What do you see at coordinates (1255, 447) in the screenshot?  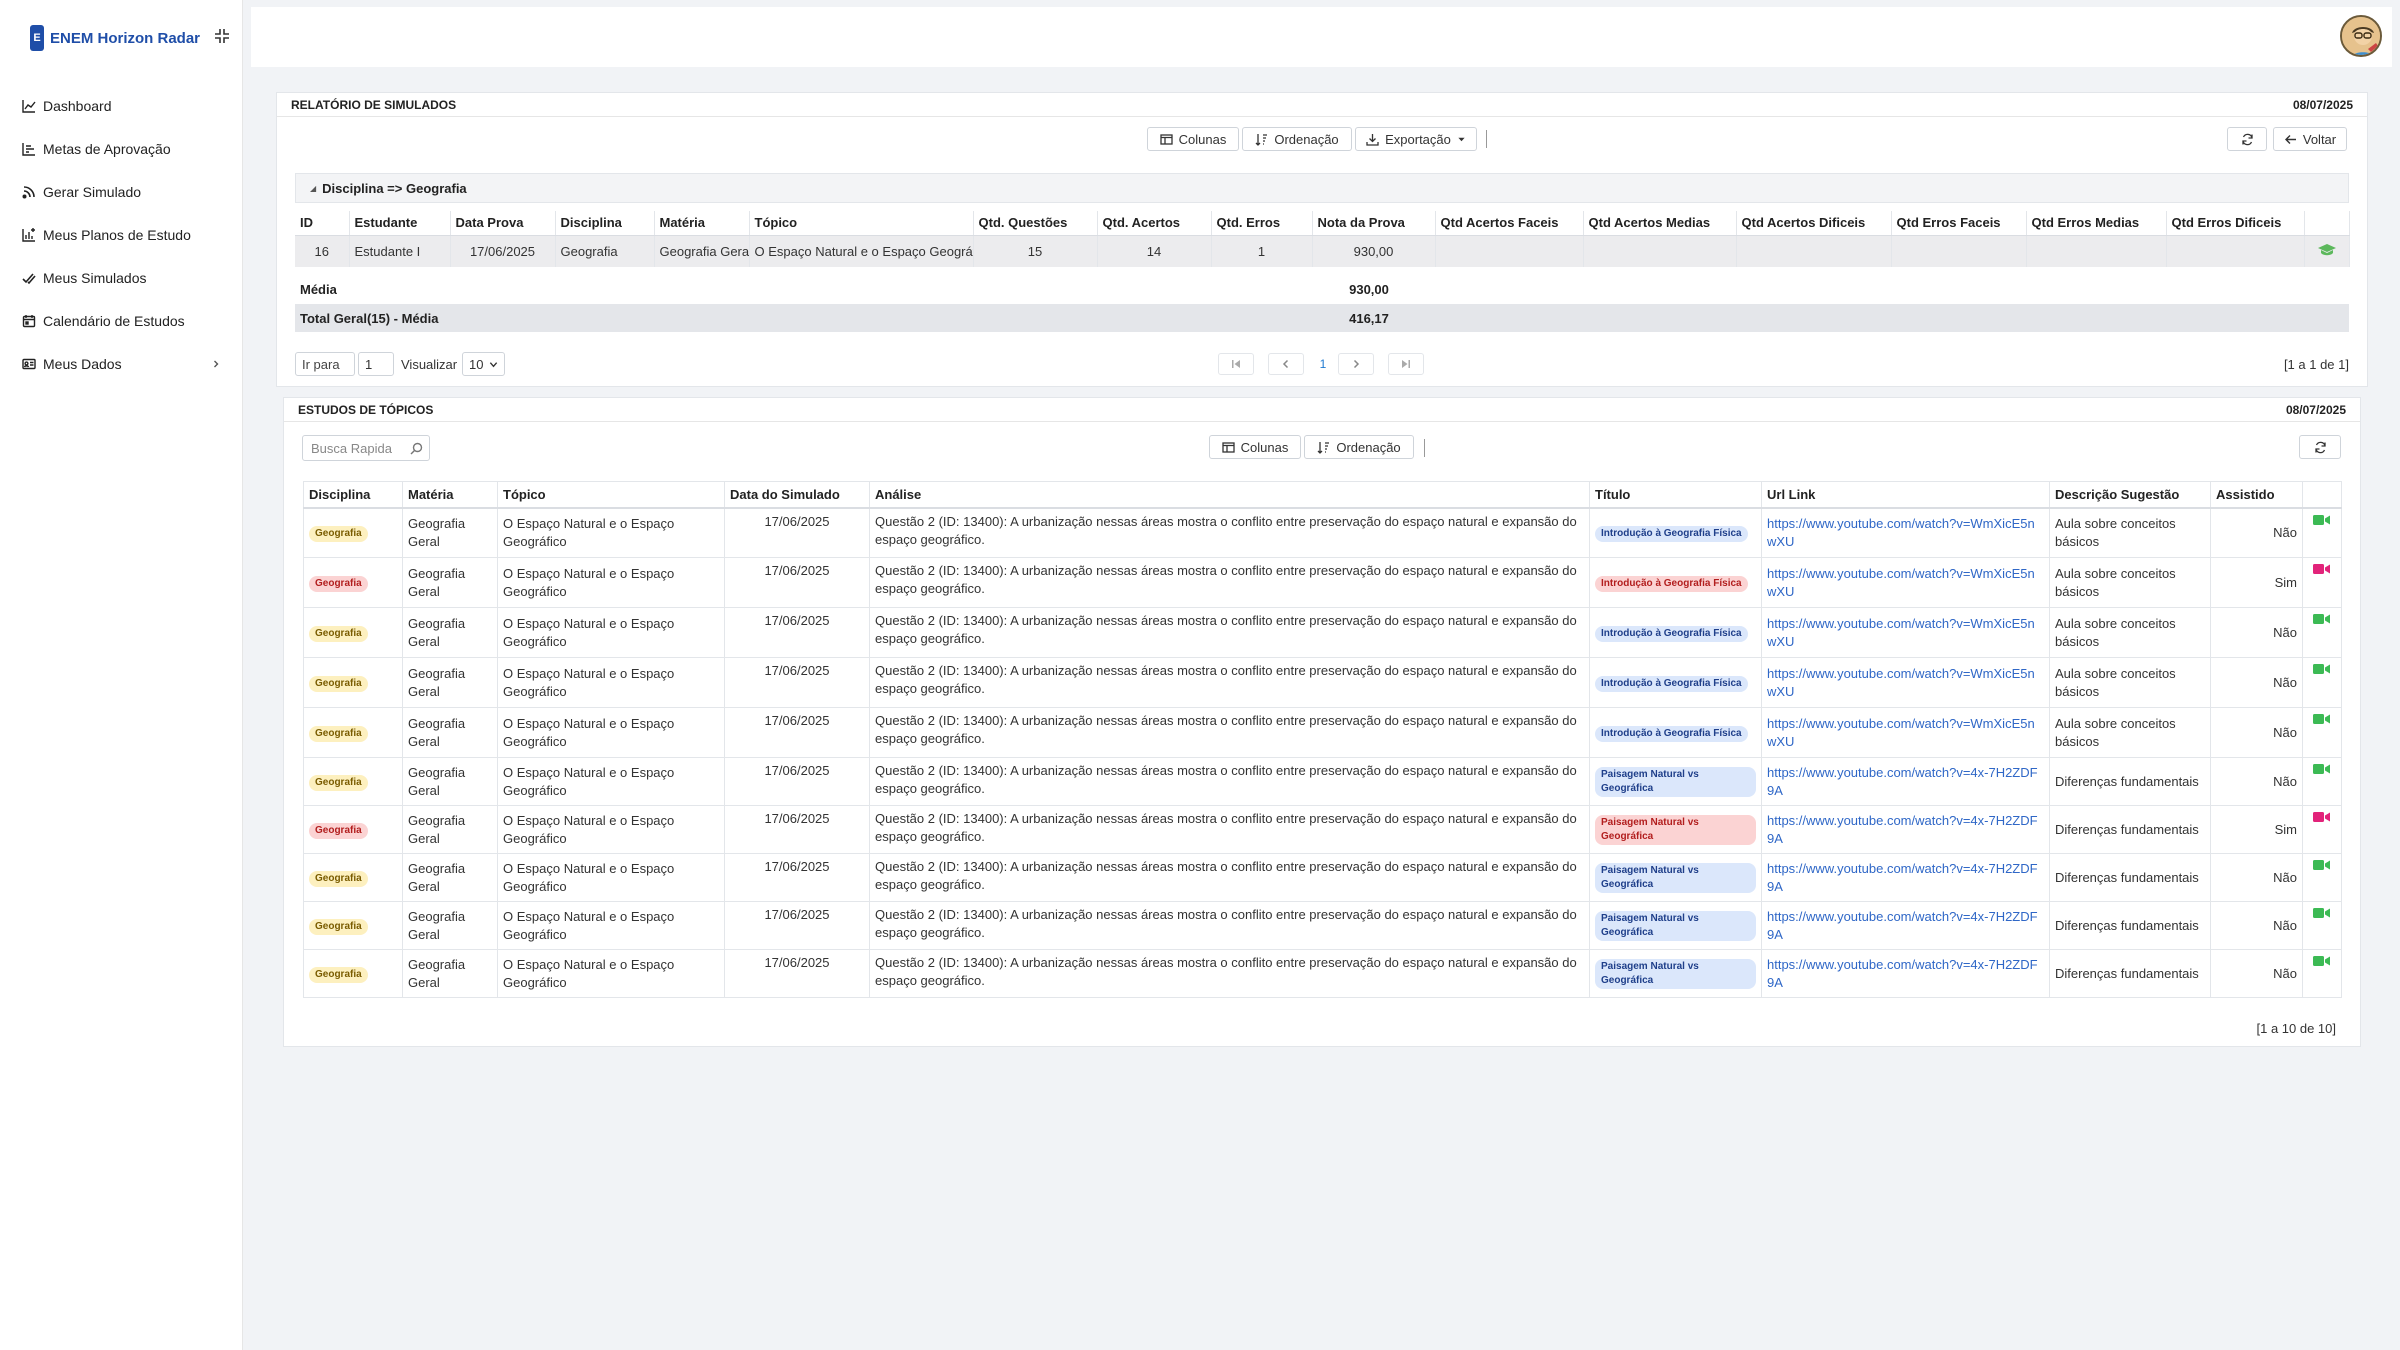 I see `topics-columns-button: Colunas` at bounding box center [1255, 447].